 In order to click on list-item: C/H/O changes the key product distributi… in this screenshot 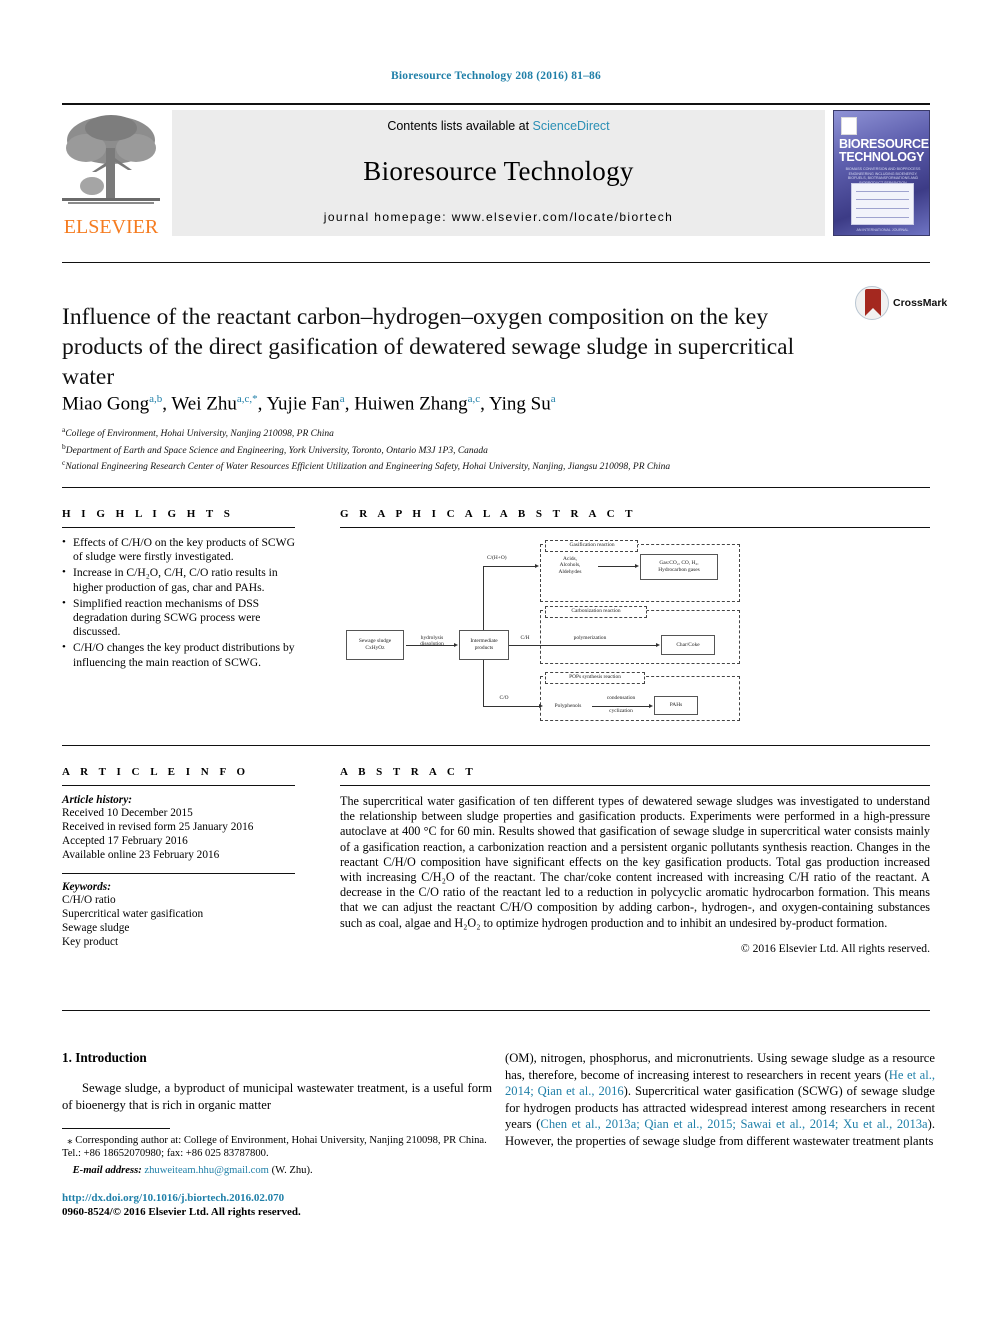, I will do `click(178, 654)`.